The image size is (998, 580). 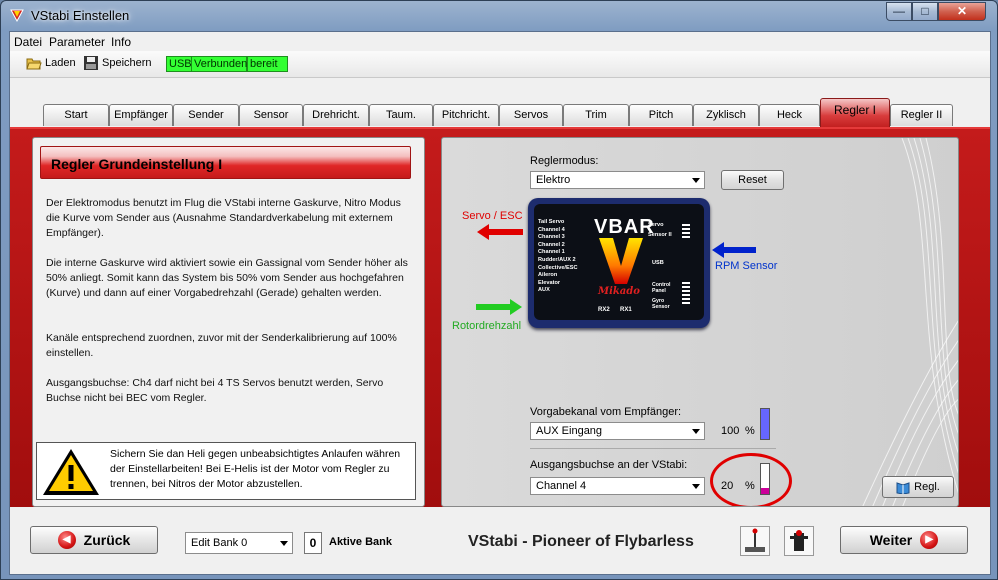 I want to click on pin-label: AUX, so click(x=544, y=290).